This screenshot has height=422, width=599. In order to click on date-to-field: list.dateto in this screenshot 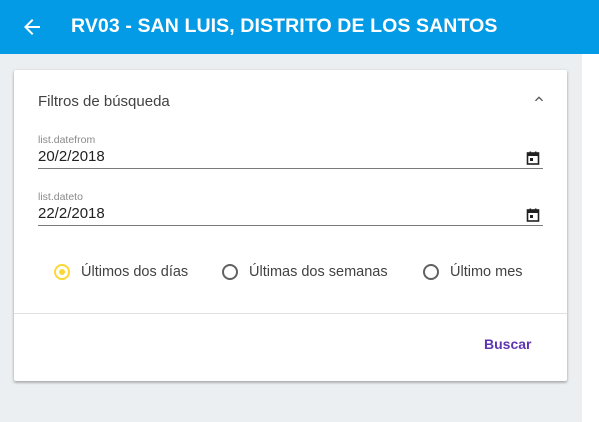, I will do `click(290, 211)`.